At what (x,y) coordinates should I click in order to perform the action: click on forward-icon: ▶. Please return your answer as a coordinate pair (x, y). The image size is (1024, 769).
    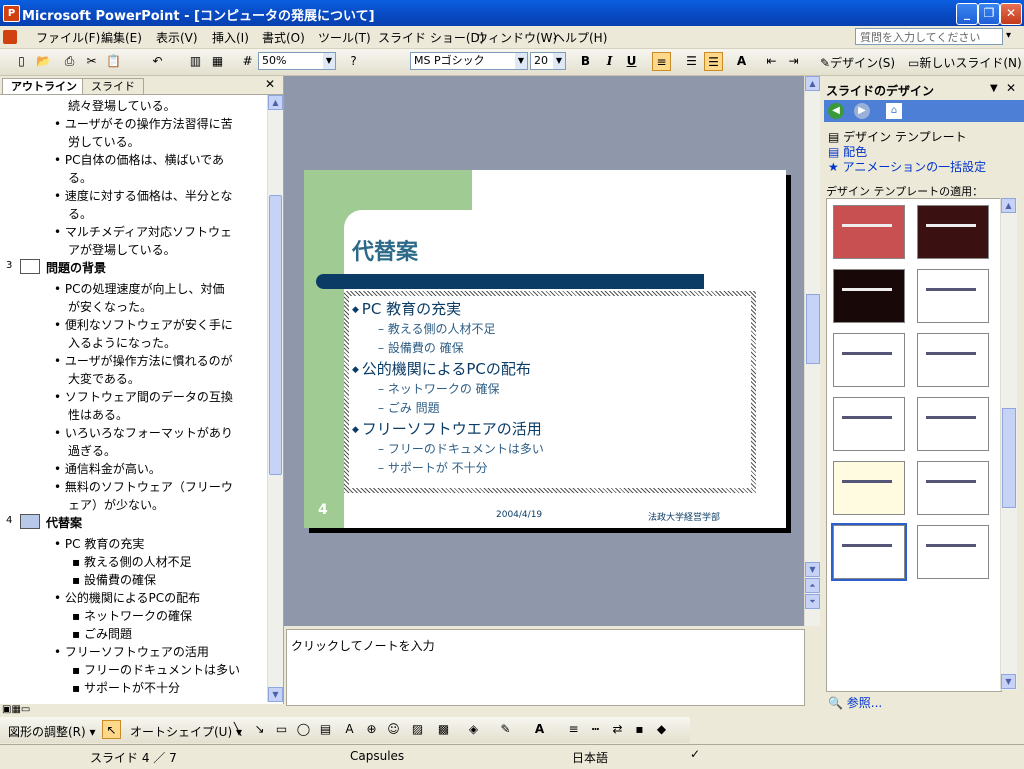
    Looking at the image, I should click on (862, 111).